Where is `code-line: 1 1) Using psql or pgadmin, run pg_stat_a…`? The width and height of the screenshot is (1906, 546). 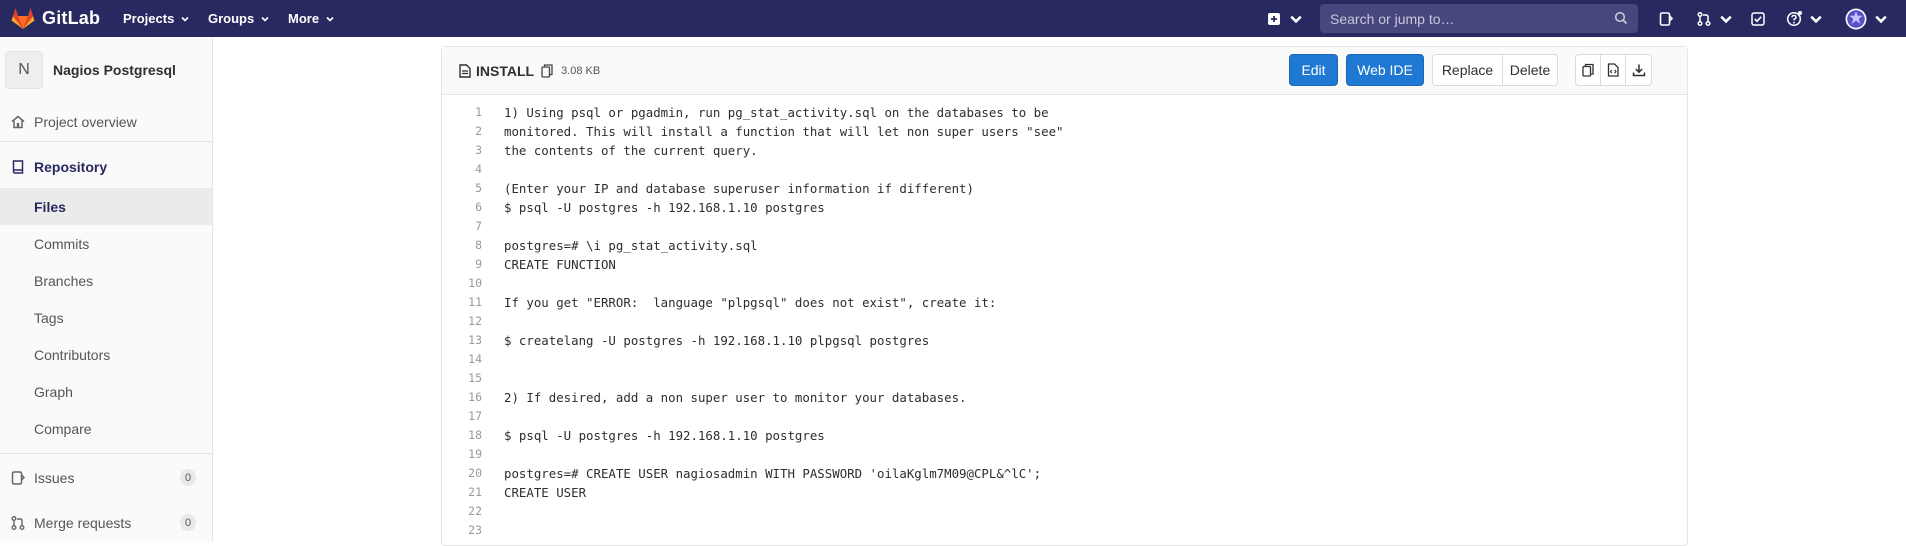
code-line: 1 1) Using psql or pgadmin, run pg_stat_a… is located at coordinates (1064, 112).